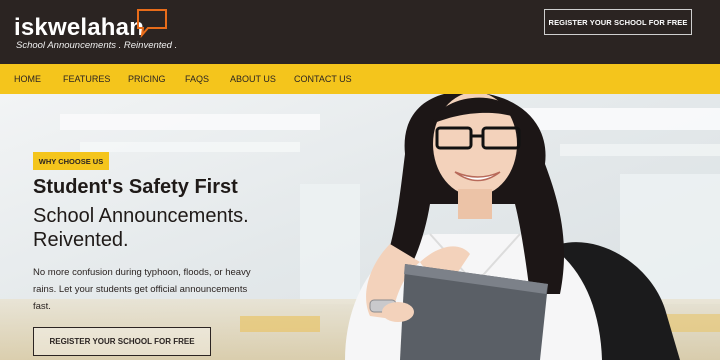 The image size is (720, 360). What do you see at coordinates (253, 79) in the screenshot?
I see `nav-item-about-us: ABOUT US` at bounding box center [253, 79].